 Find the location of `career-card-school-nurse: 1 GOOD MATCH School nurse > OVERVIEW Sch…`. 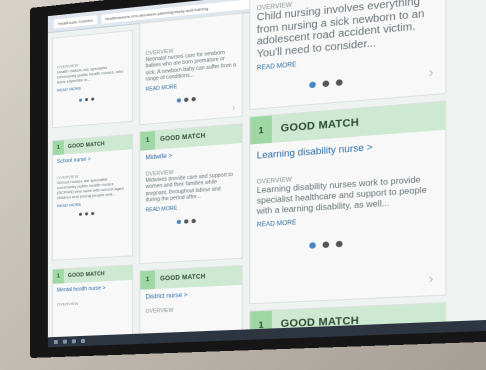

career-card-school-nurse: 1 GOOD MATCH School nurse > OVERVIEW Sch… is located at coordinates (92, 197).